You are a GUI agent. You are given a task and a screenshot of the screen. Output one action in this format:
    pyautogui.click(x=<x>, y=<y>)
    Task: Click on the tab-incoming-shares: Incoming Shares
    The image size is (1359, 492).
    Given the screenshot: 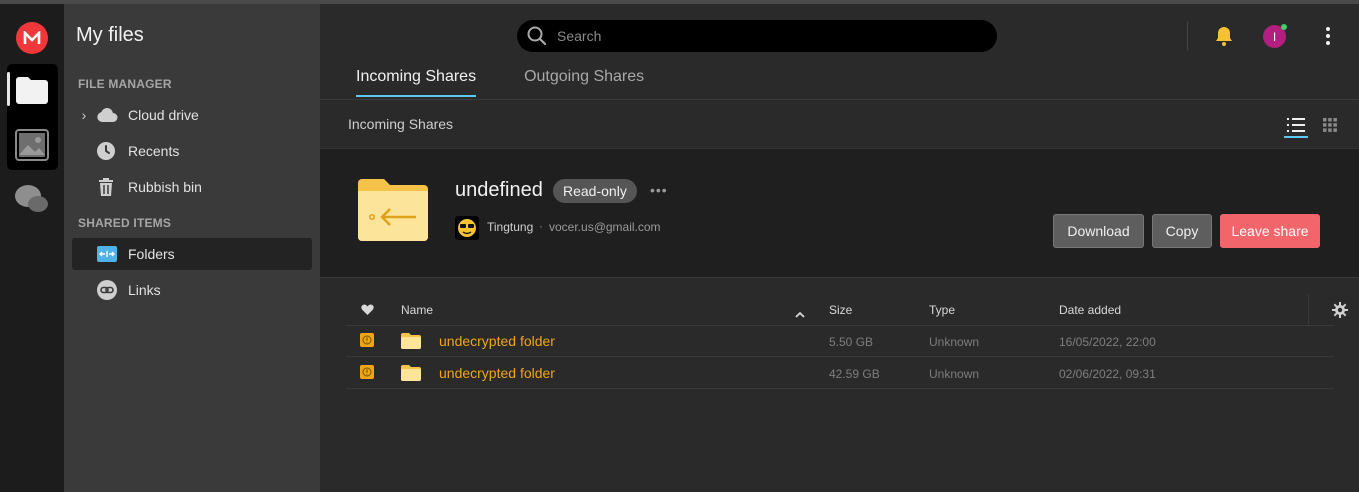 What is the action you would take?
    pyautogui.click(x=416, y=82)
    